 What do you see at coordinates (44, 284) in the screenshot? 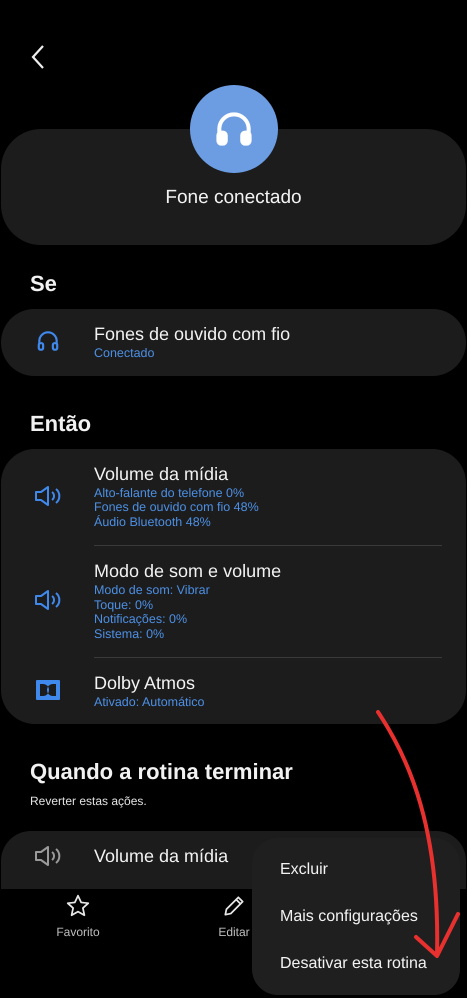
I see `section-heading: Se` at bounding box center [44, 284].